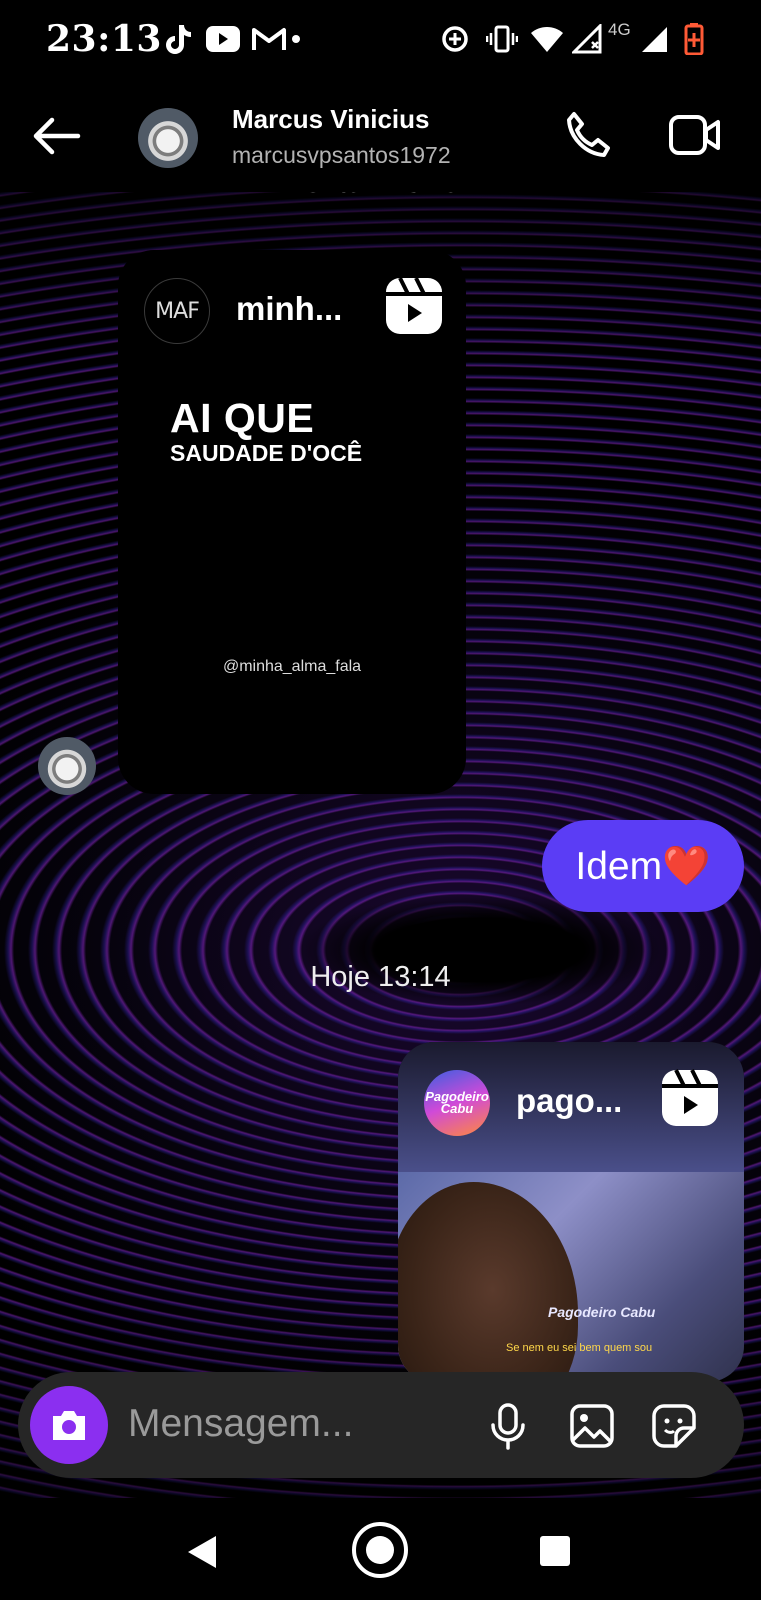  What do you see at coordinates (502, 39) in the screenshot?
I see `vibrate-icon` at bounding box center [502, 39].